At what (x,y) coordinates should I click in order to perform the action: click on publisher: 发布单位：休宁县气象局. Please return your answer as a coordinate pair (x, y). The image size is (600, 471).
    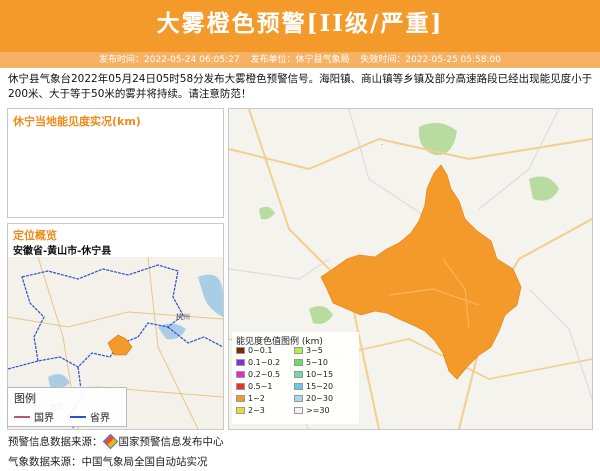
    Looking at the image, I should click on (300, 60).